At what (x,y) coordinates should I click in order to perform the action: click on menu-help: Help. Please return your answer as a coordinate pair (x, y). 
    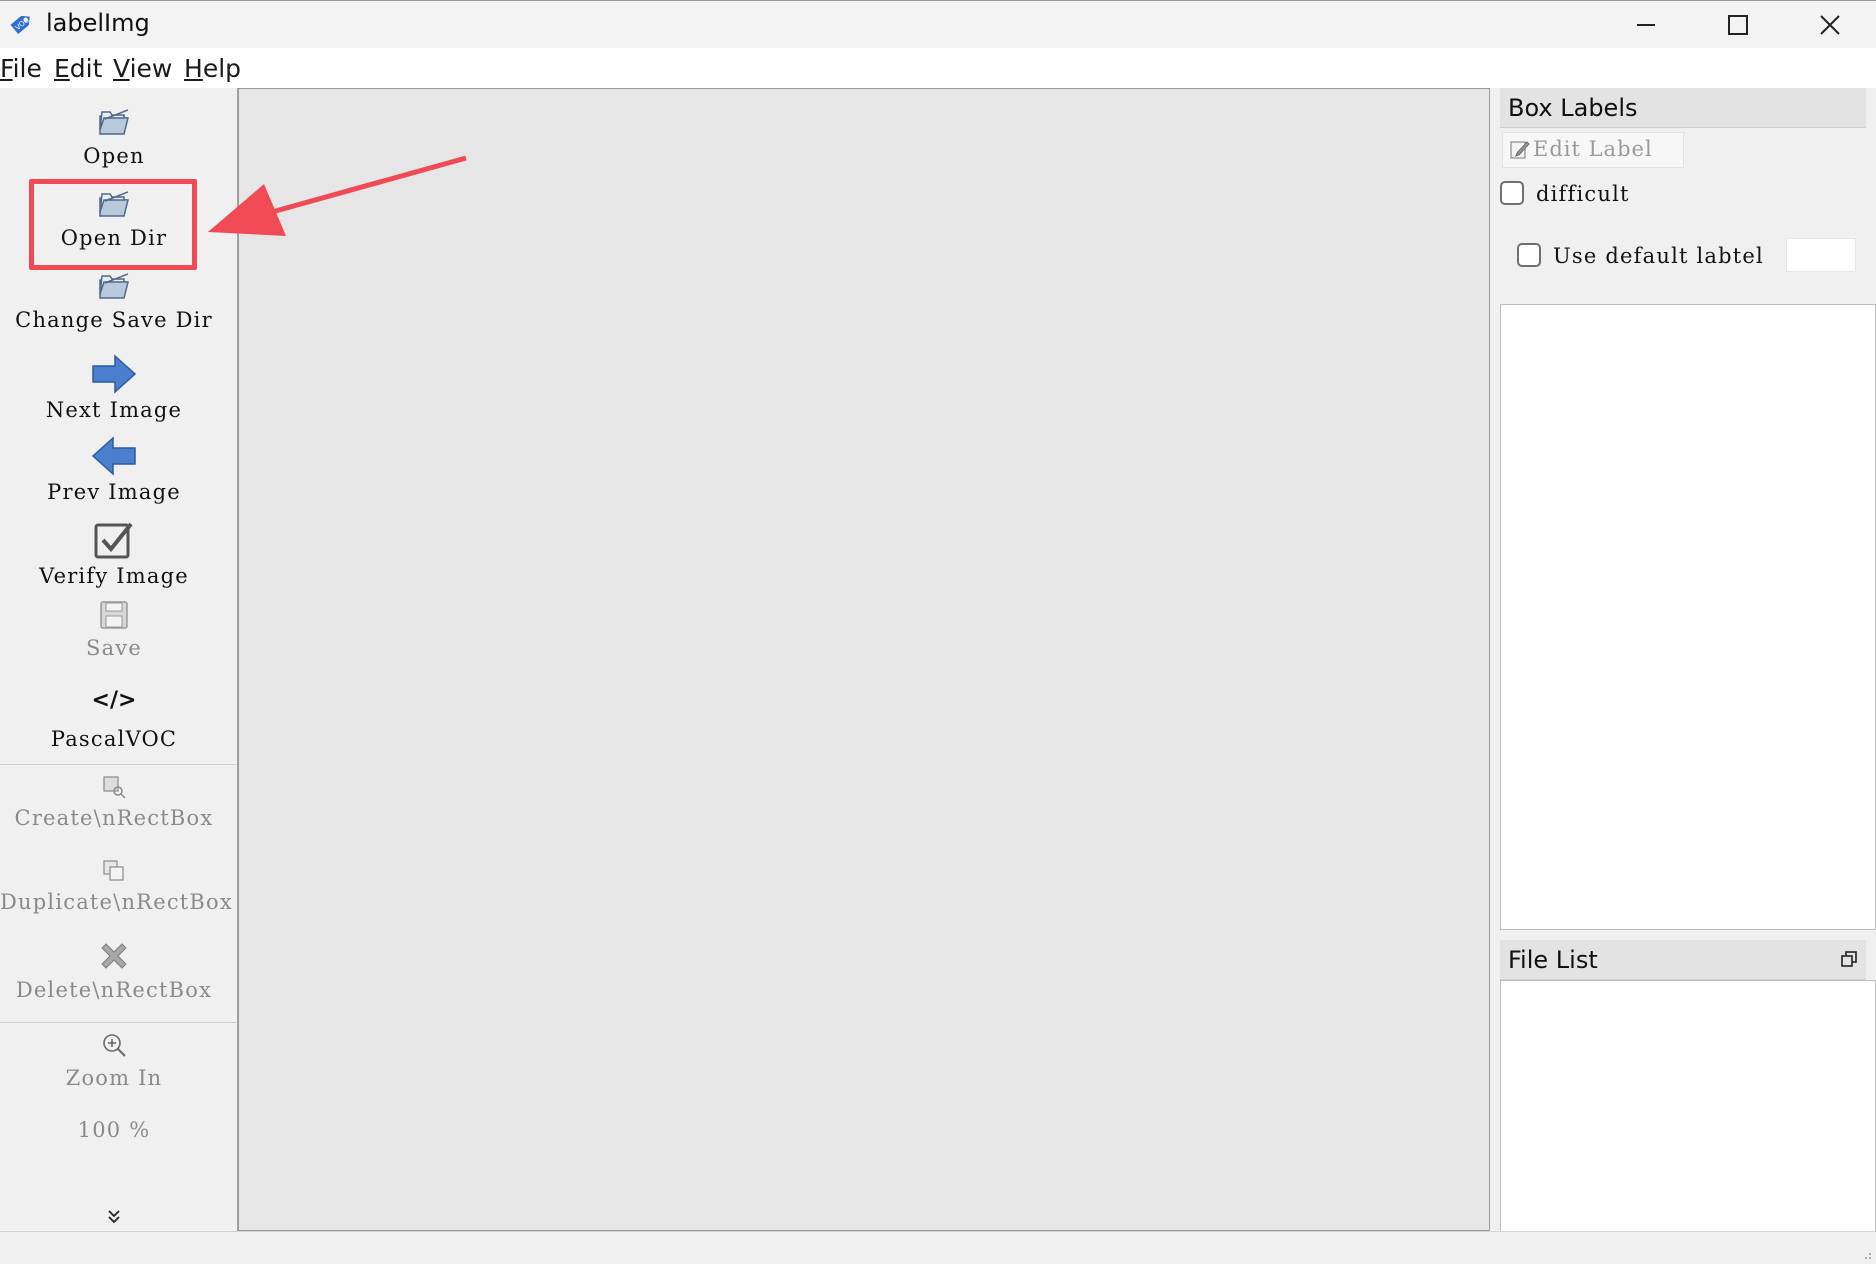
    Looking at the image, I should click on (212, 68).